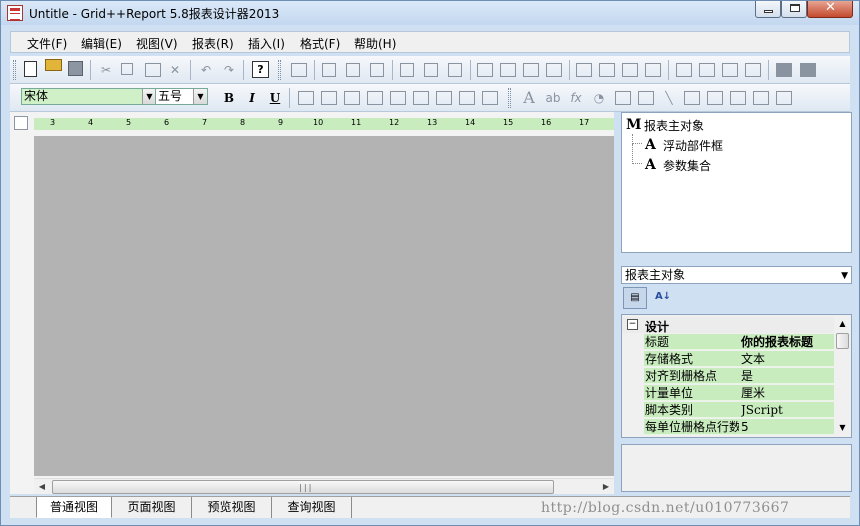 Image resolution: width=860 pixels, height=526 pixels. What do you see at coordinates (303, 487) in the screenshot?
I see `scroll-thumb: |||` at bounding box center [303, 487].